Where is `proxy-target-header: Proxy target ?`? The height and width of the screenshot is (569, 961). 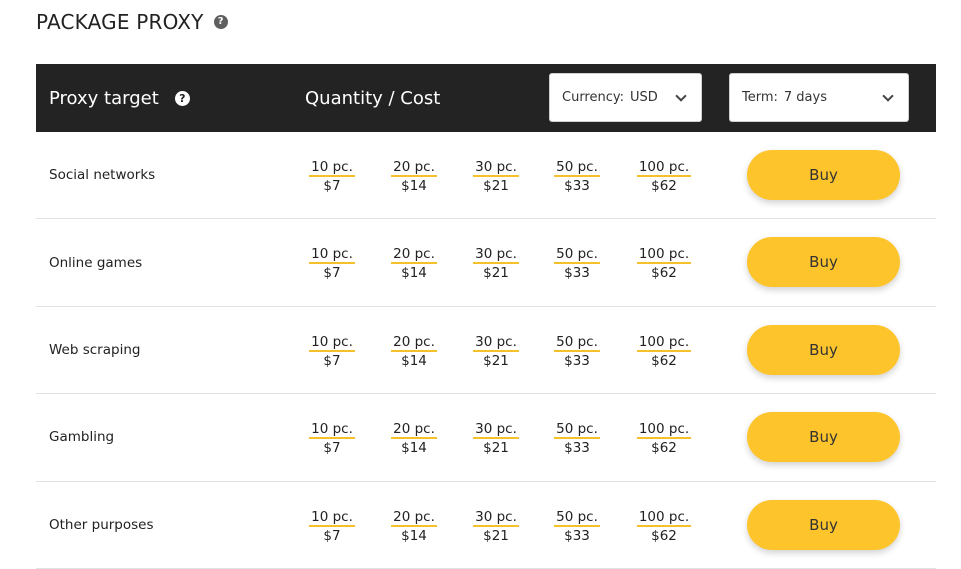 proxy-target-header: Proxy target ? is located at coordinates (119, 98).